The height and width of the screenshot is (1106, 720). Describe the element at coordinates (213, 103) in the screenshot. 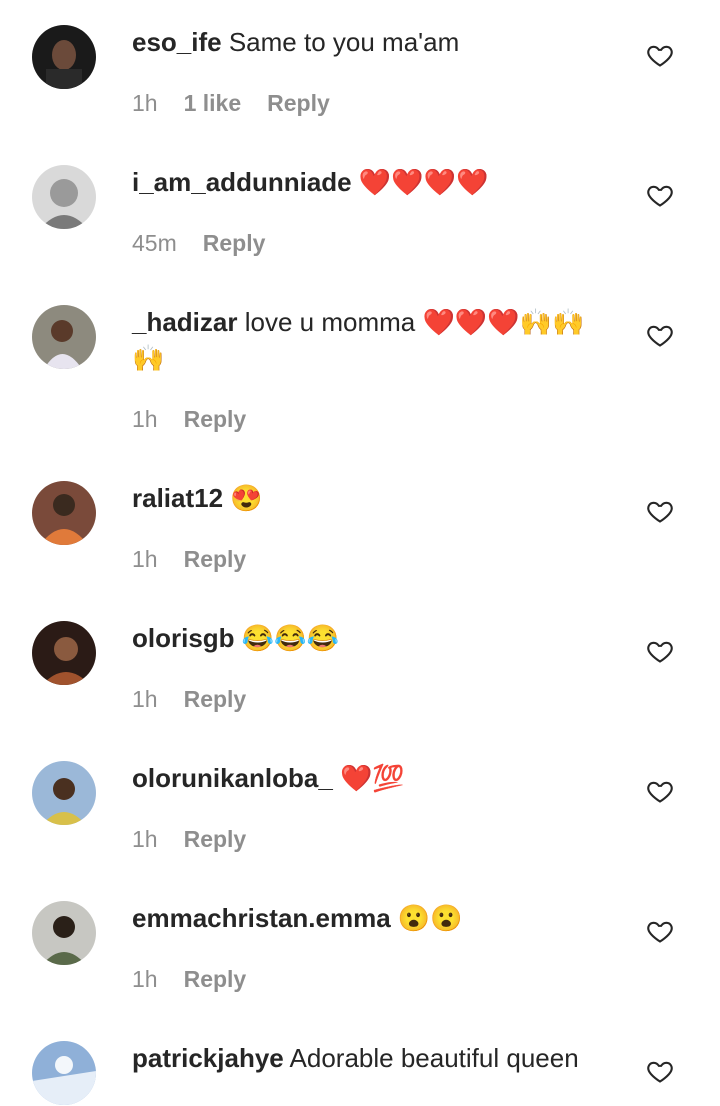

I see `likes-count: 1 like` at that location.